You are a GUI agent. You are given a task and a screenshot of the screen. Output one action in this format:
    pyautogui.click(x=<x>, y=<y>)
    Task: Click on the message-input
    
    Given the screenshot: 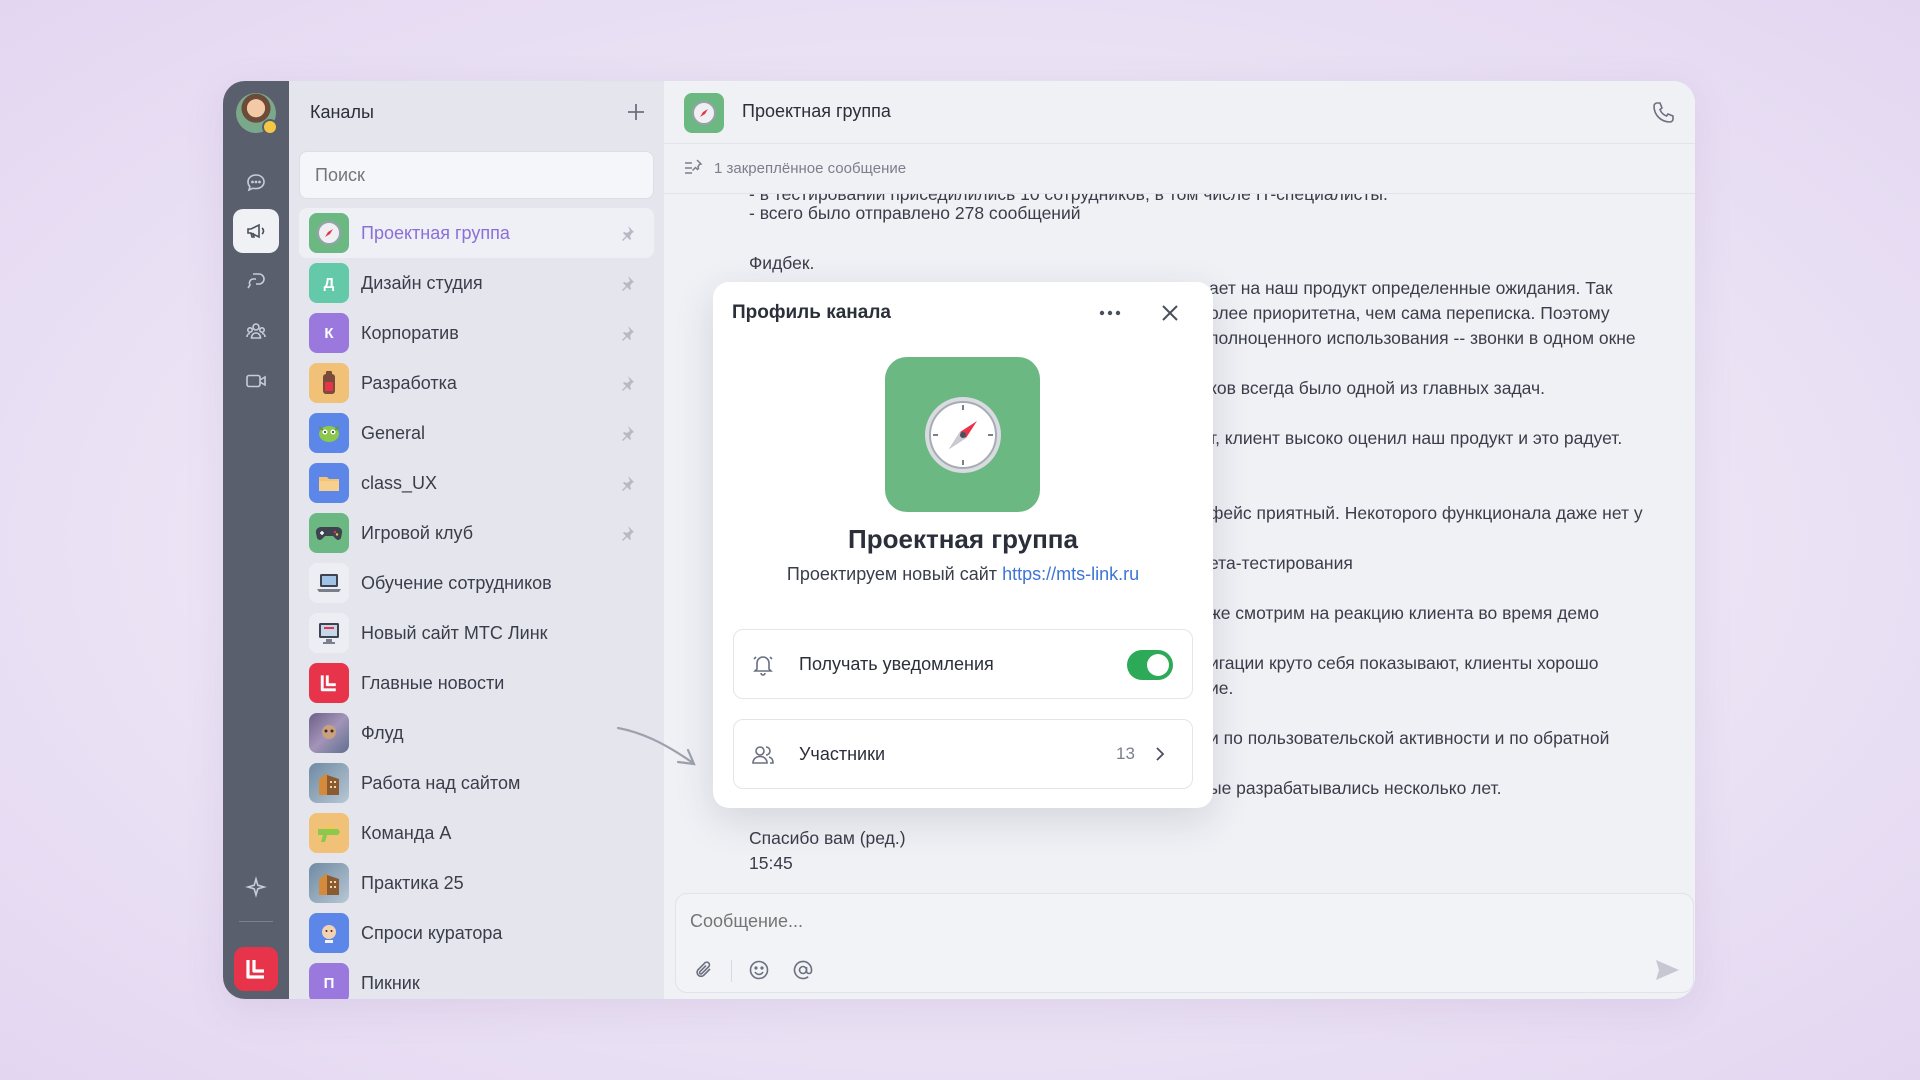 What is the action you would take?
    pyautogui.click(x=1140, y=921)
    